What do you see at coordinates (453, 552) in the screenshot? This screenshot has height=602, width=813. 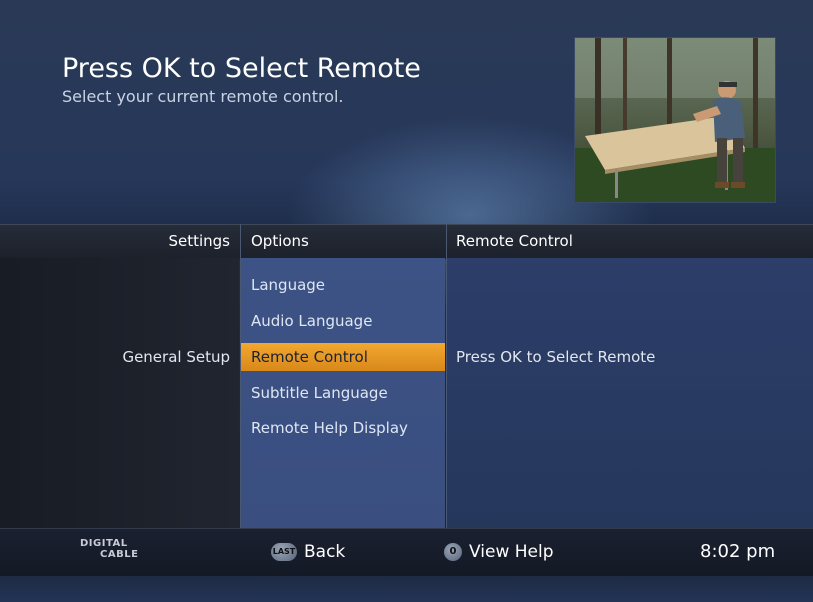 I see `zero-button-icon: 0` at bounding box center [453, 552].